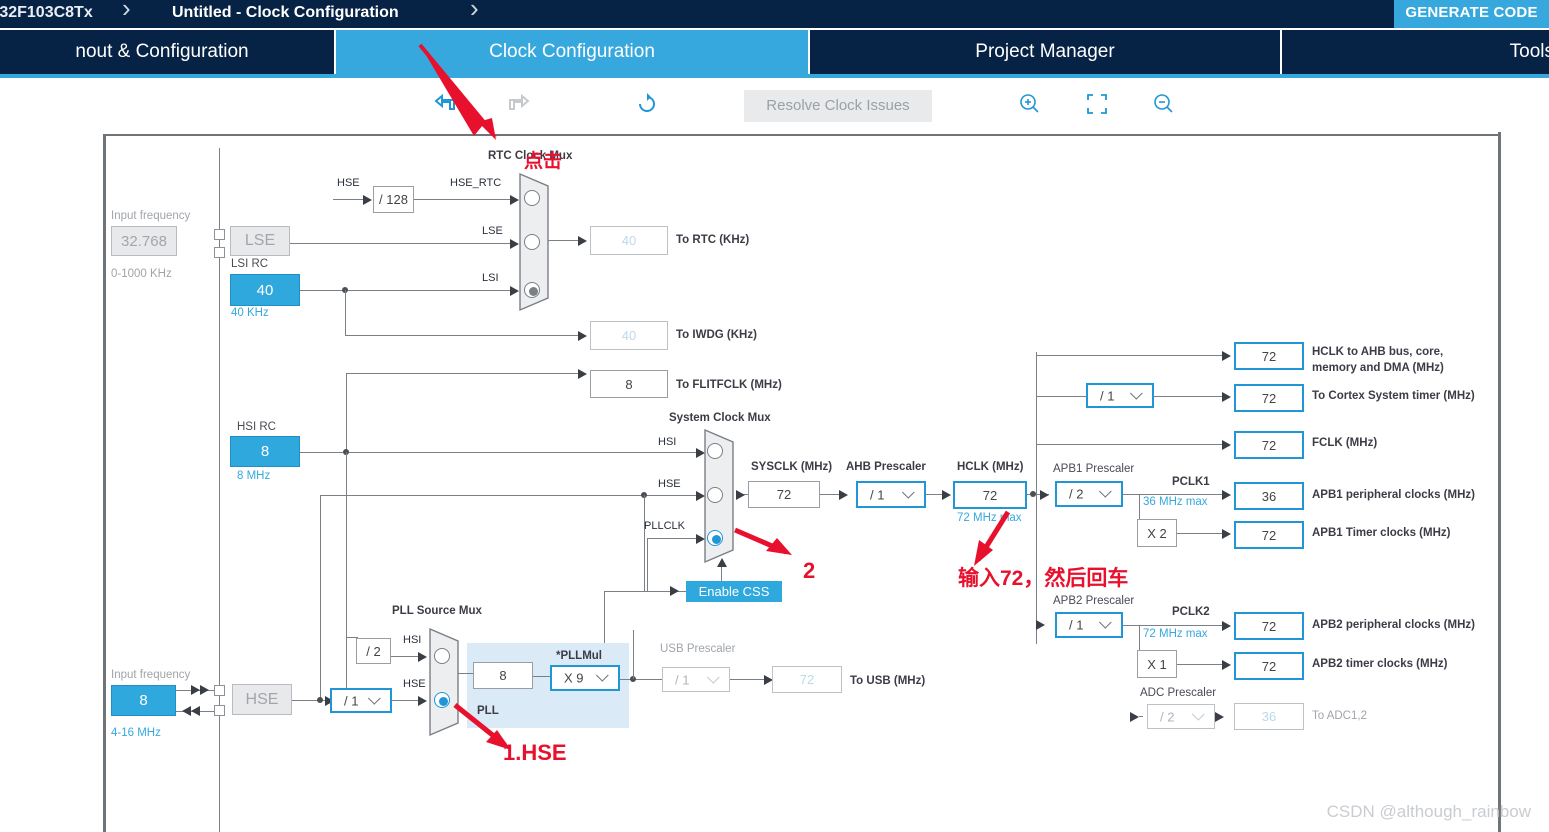 This screenshot has width=1549, height=832. What do you see at coordinates (167, 52) in the screenshot?
I see `tab-pinout-configuration: nout & Configuration` at bounding box center [167, 52].